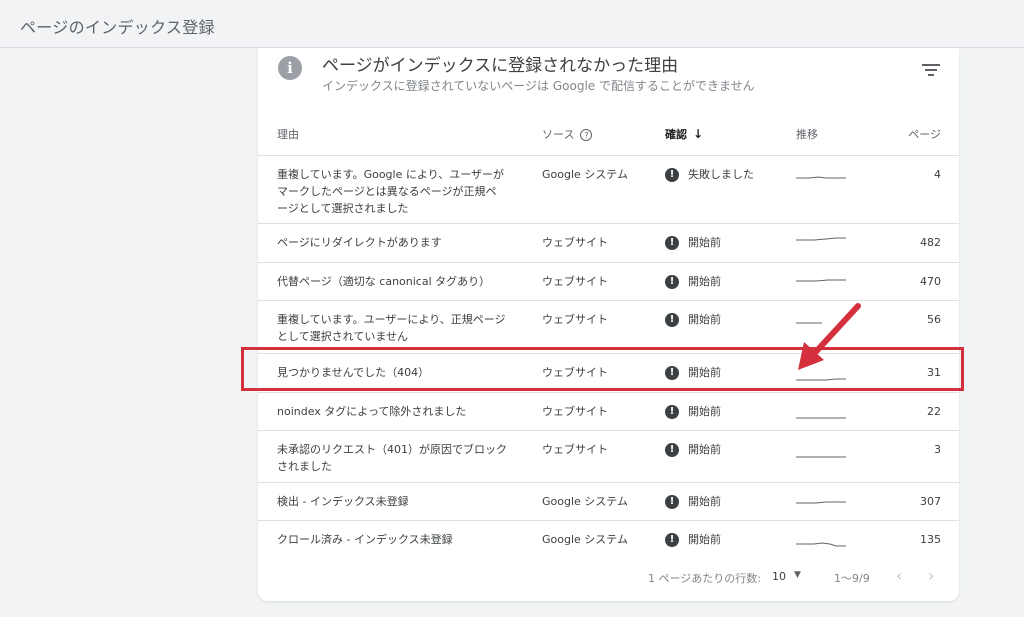  I want to click on column-header-reason: 理由, so click(288, 134).